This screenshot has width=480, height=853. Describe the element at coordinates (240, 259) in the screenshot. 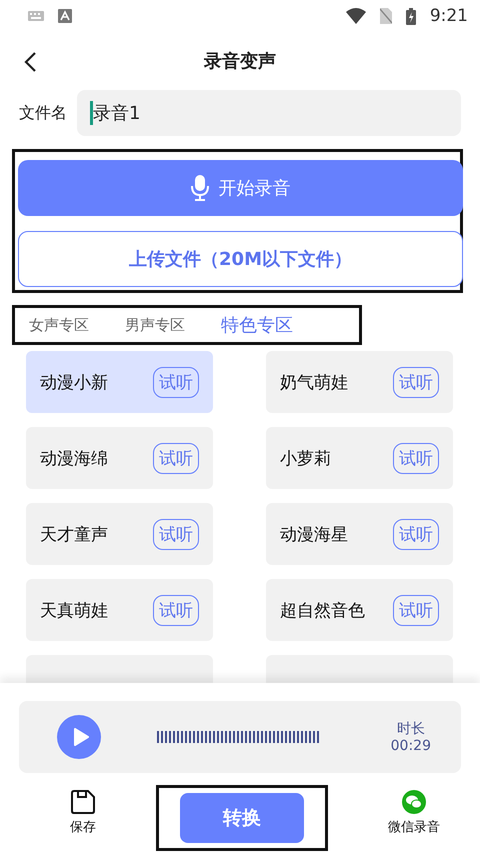

I see `upload-file-button: 上传文件（20M以下文件）` at that location.